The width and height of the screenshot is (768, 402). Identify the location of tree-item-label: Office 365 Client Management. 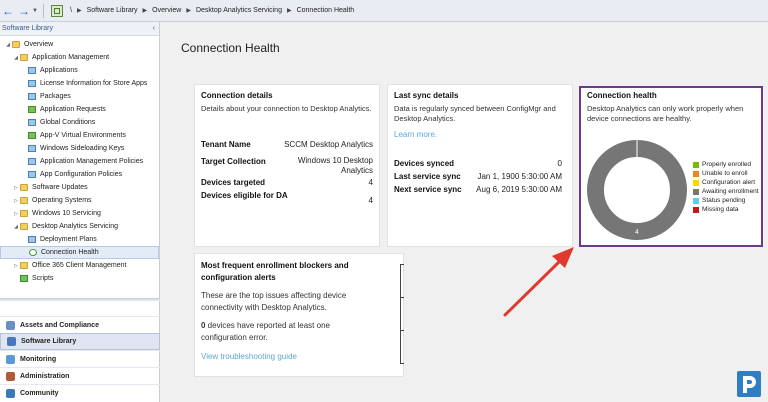
(79, 265).